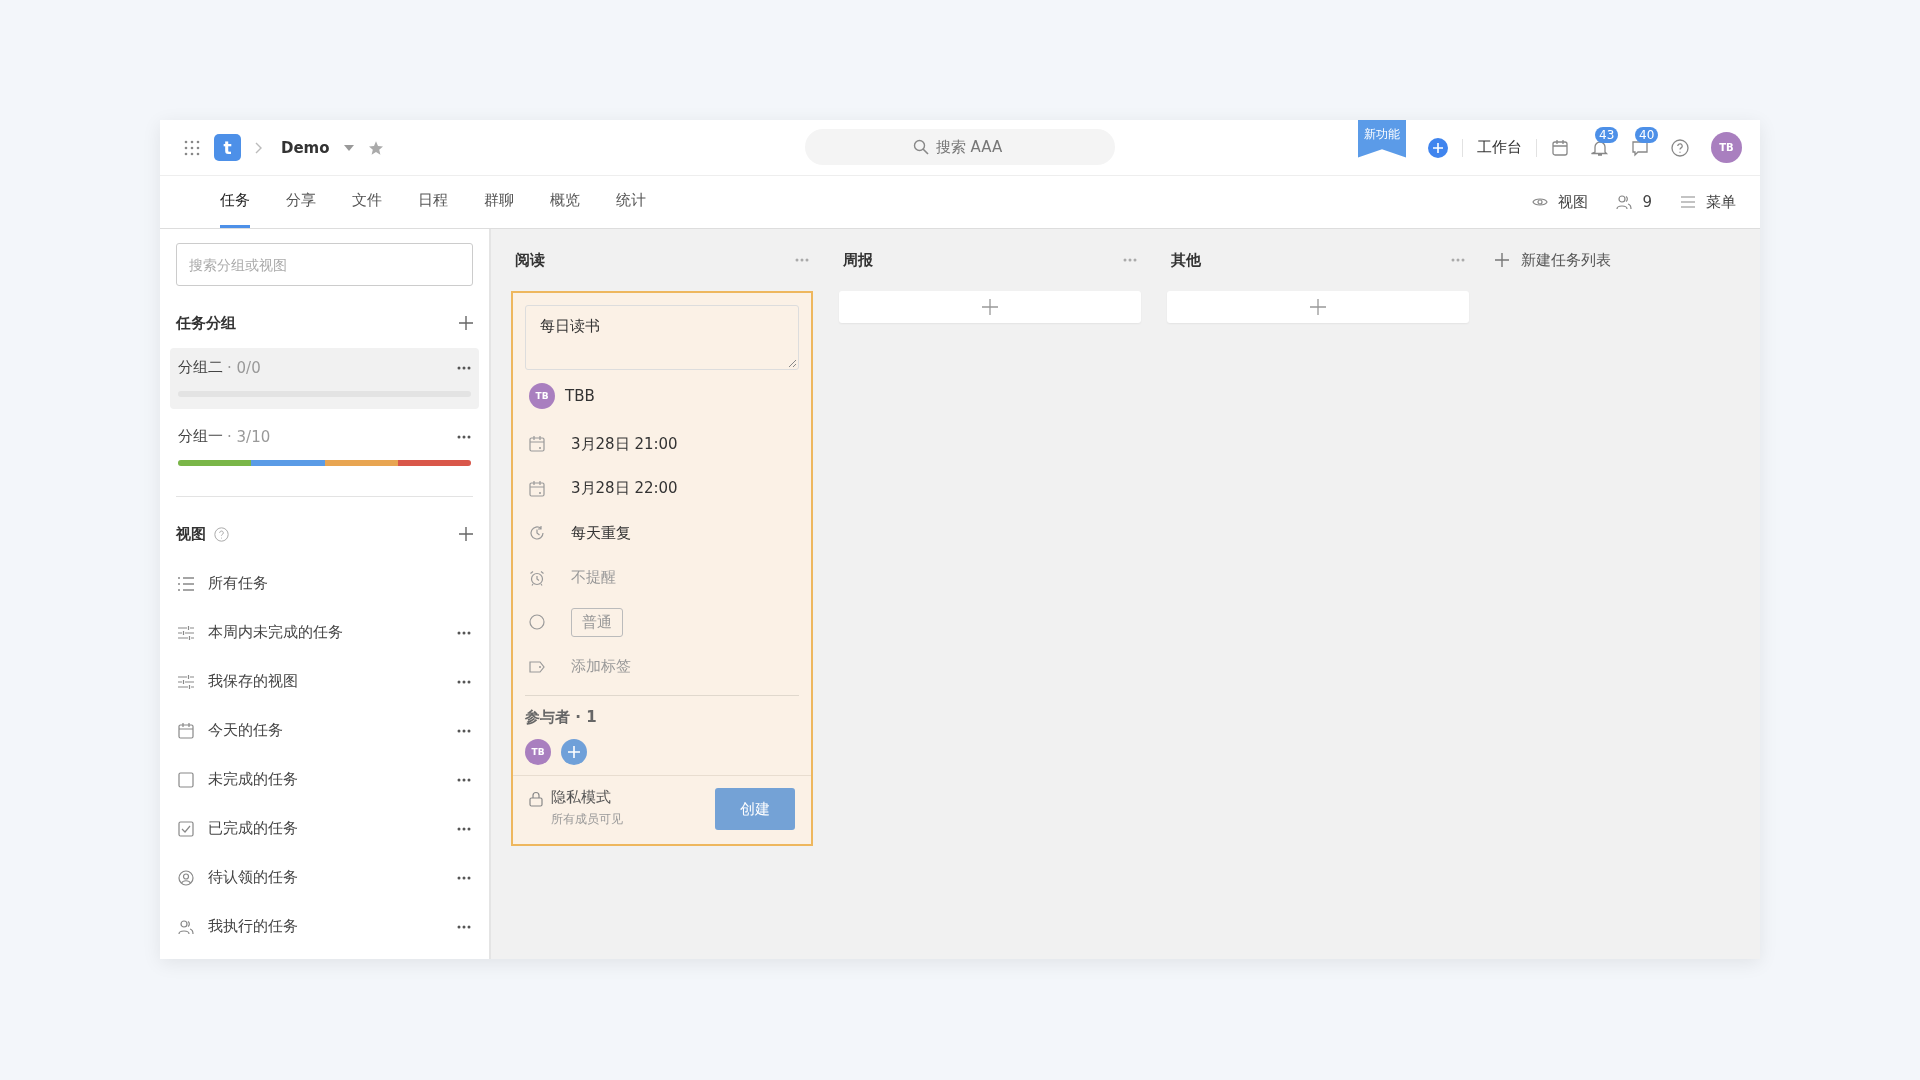  Describe the element at coordinates (245, 730) in the screenshot. I see `view-item: 今天的任务` at that location.